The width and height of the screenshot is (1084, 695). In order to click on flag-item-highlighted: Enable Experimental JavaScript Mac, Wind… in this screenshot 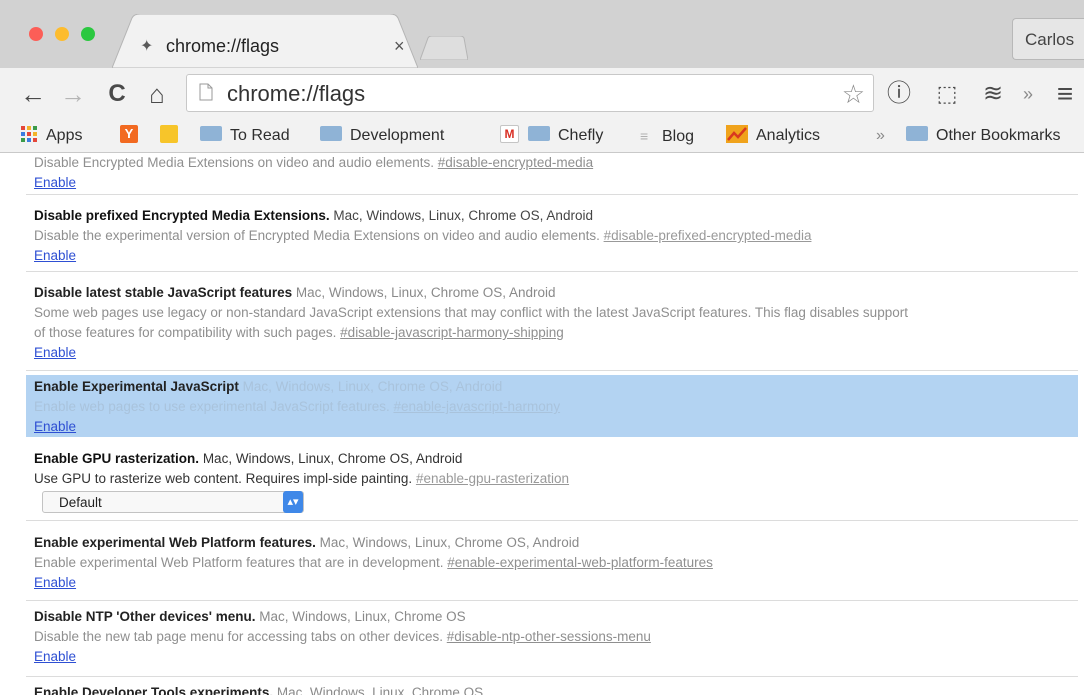, I will do `click(552, 406)`.